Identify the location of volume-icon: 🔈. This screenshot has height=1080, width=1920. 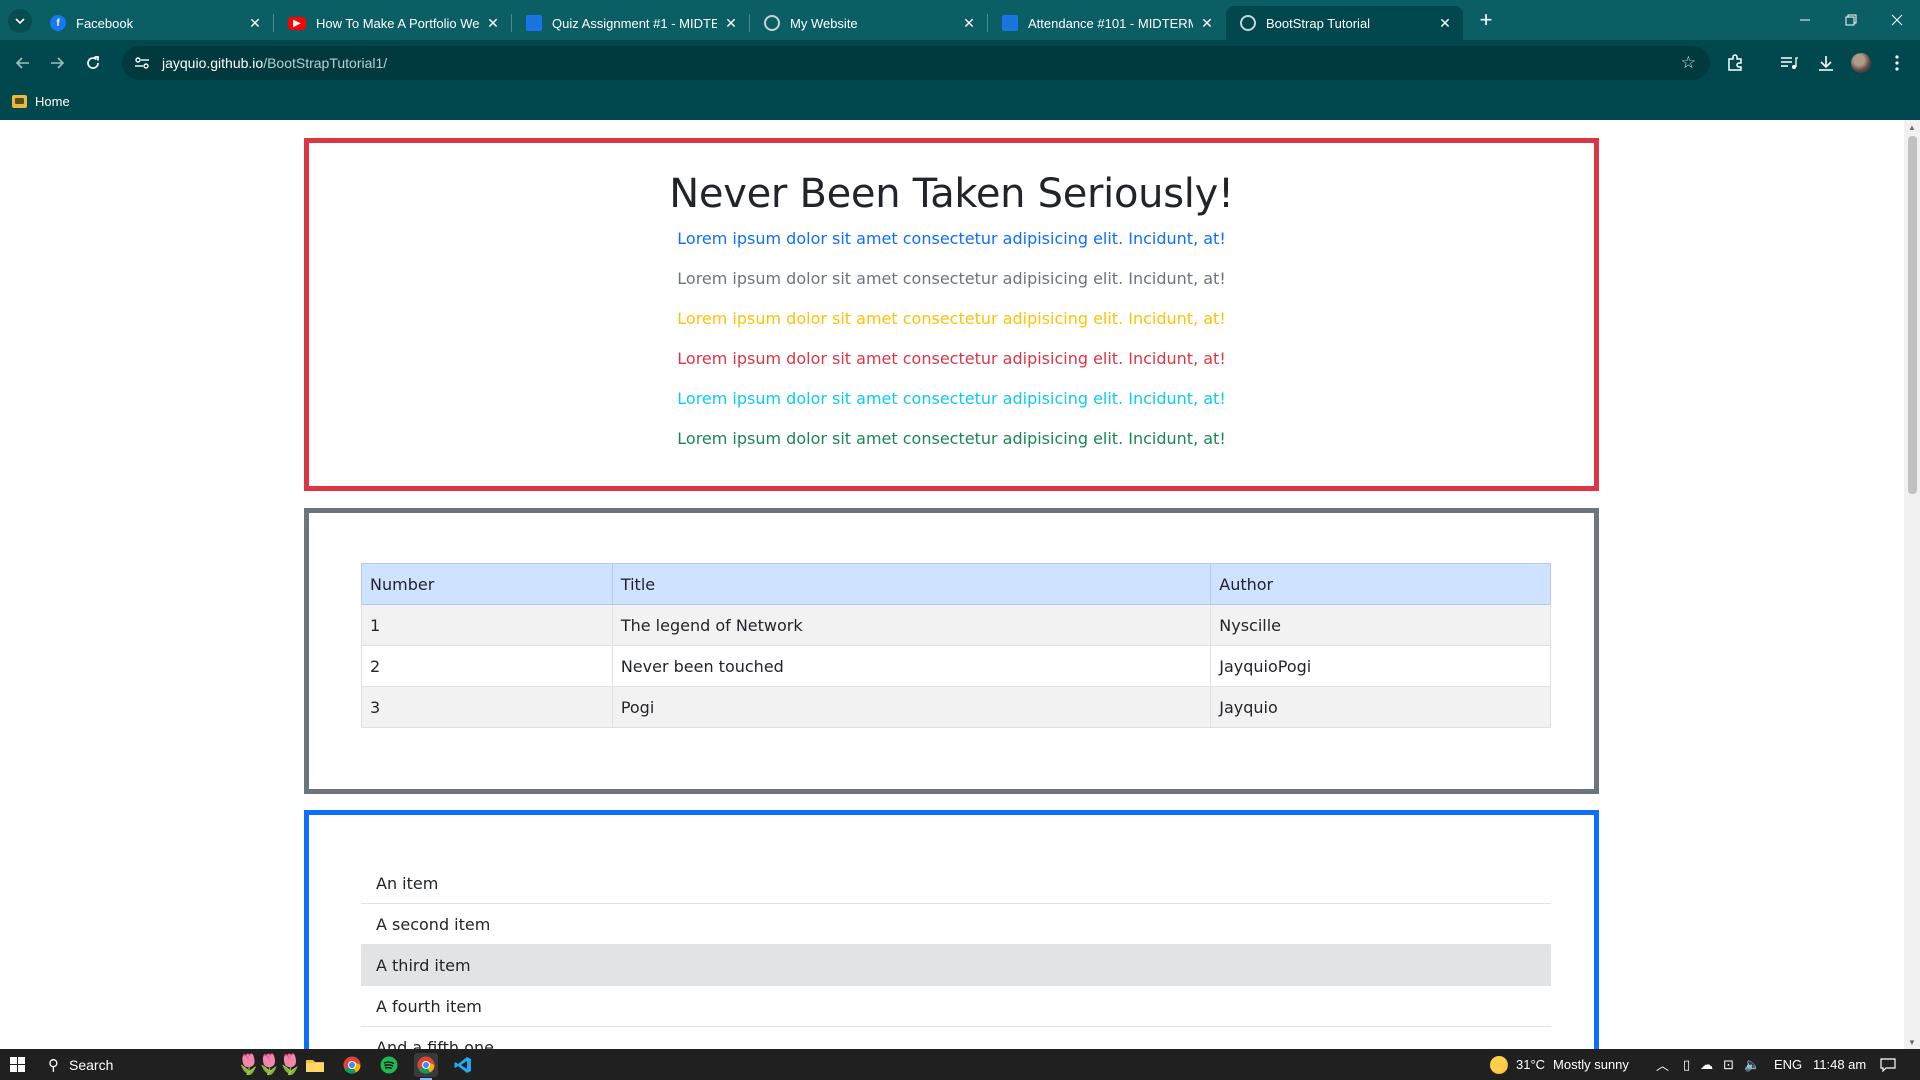
(1752, 1065).